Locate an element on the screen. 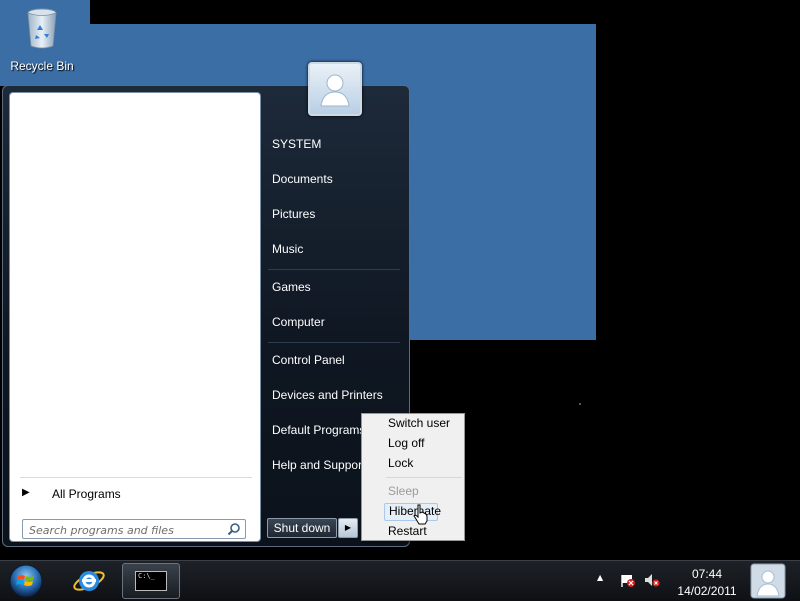  clock-date: 14/02/2011 is located at coordinates (707, 591).